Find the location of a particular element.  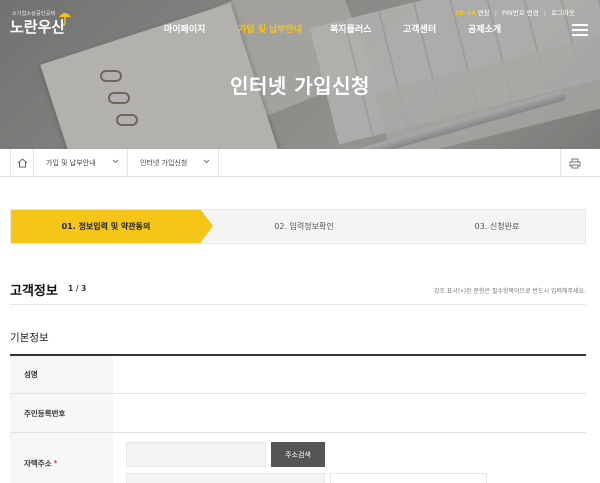

step-1: 01. 정보입력 및 약관동의 is located at coordinates (112, 226).